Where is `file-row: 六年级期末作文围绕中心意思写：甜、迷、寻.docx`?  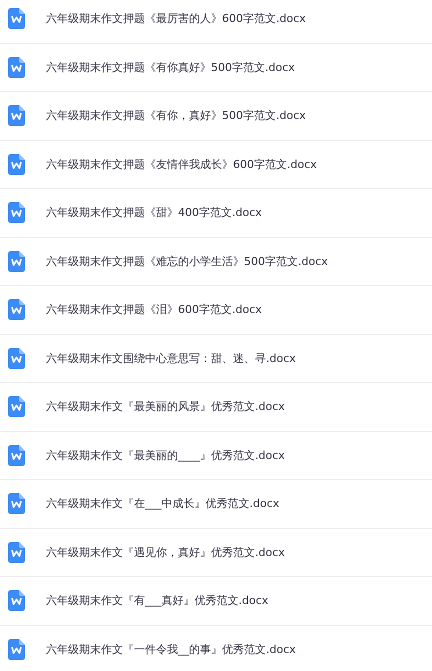
file-row: 六年级期末作文围绕中心意思写：甜、迷、寻.docx is located at coordinates (216, 358).